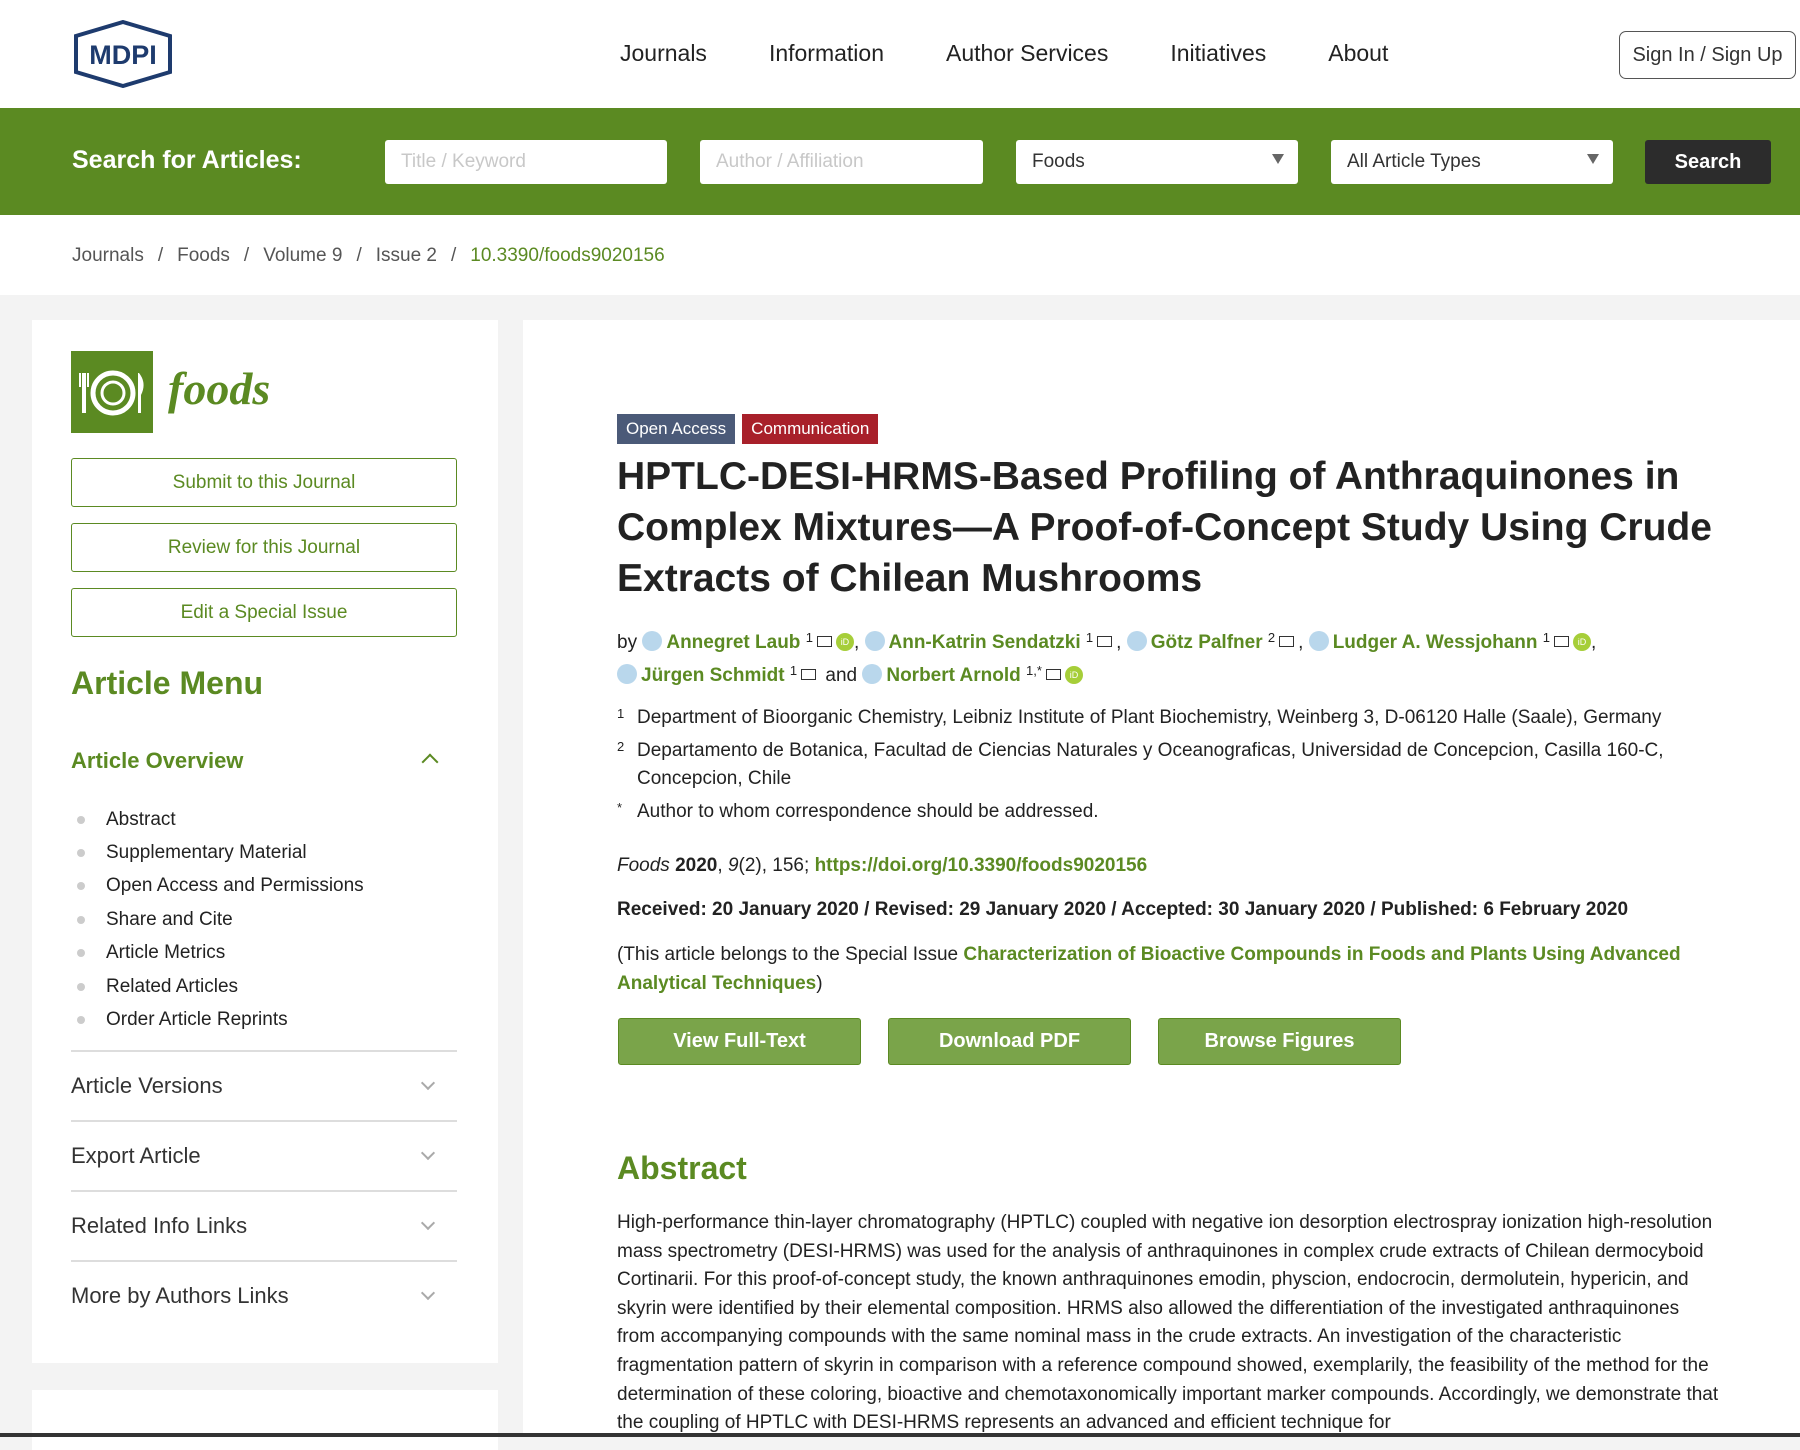  Describe the element at coordinates (1271, 637) in the screenshot. I see `author-aff-number: 2` at that location.